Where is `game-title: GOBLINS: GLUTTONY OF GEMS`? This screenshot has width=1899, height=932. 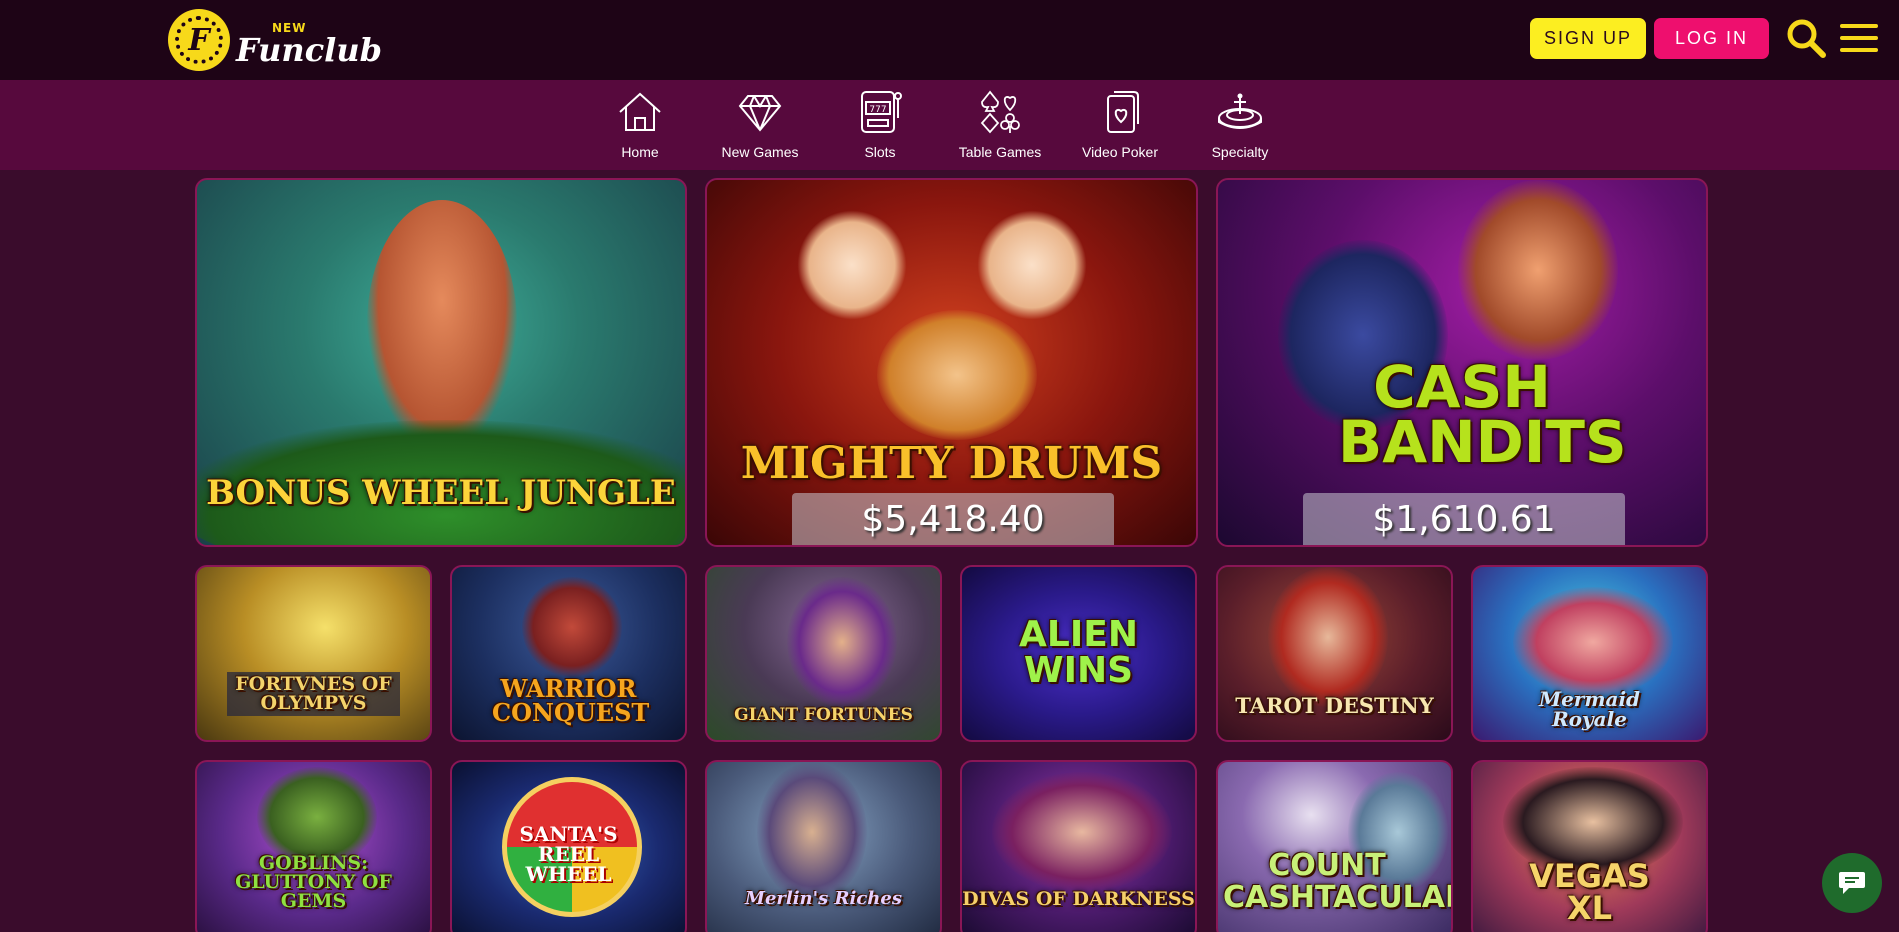
game-title: GOBLINS: GLUTTONY OF GEMS is located at coordinates (313, 882).